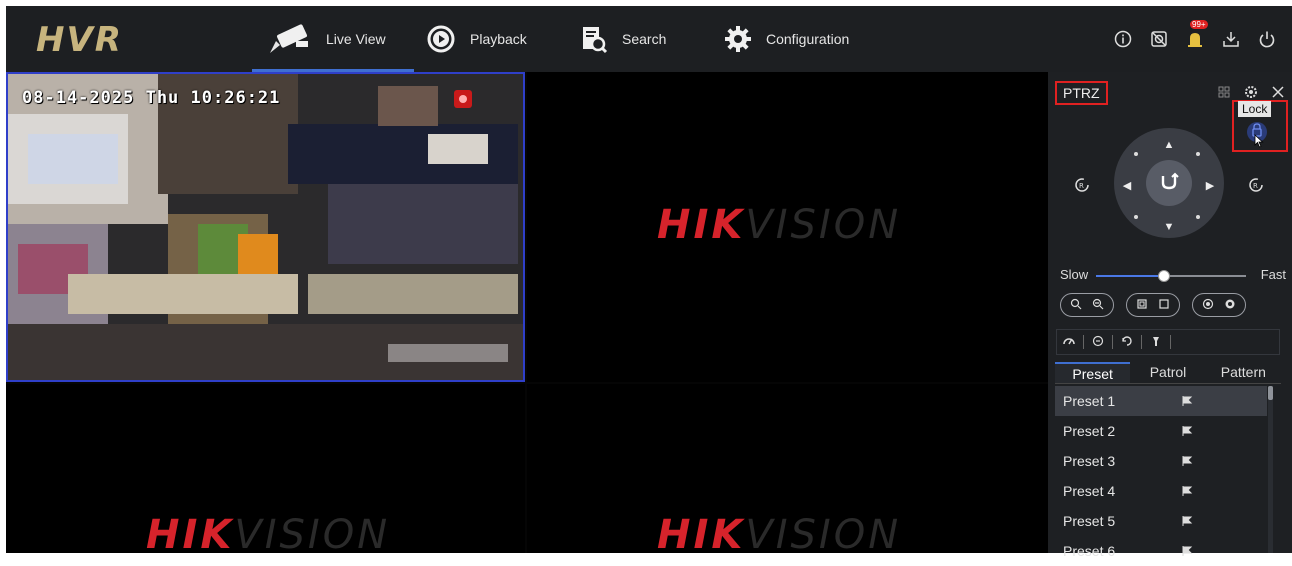  I want to click on tab-preset: Preset, so click(1093, 372).